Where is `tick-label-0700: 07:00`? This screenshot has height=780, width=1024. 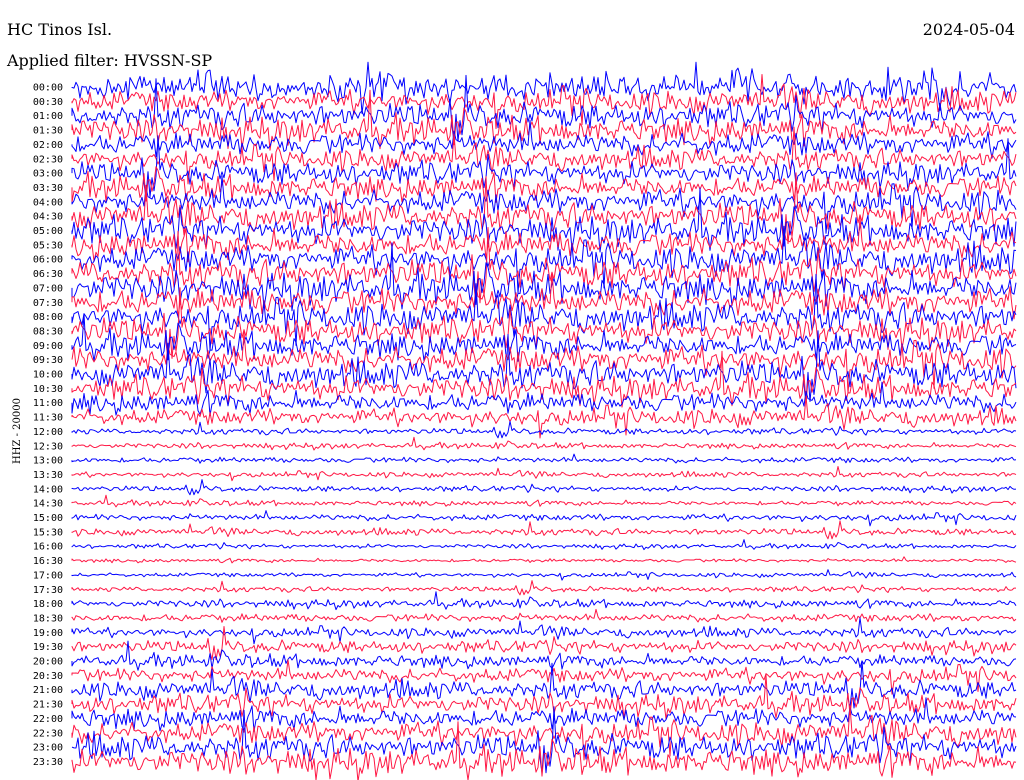
tick-label-0700: 07:00 is located at coordinates (48, 288).